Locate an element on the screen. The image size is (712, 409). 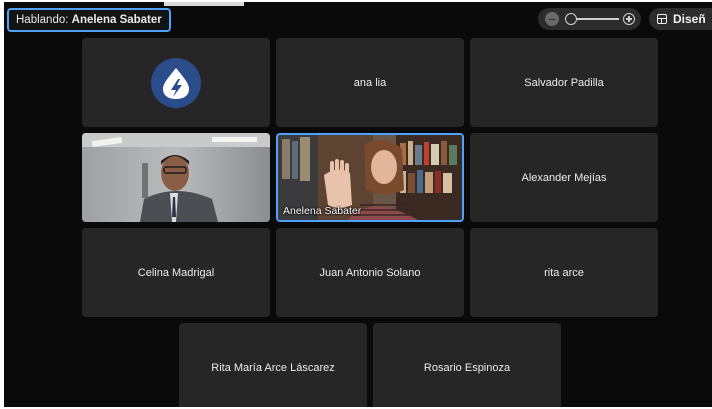
flame-bolt-logo is located at coordinates (176, 82).